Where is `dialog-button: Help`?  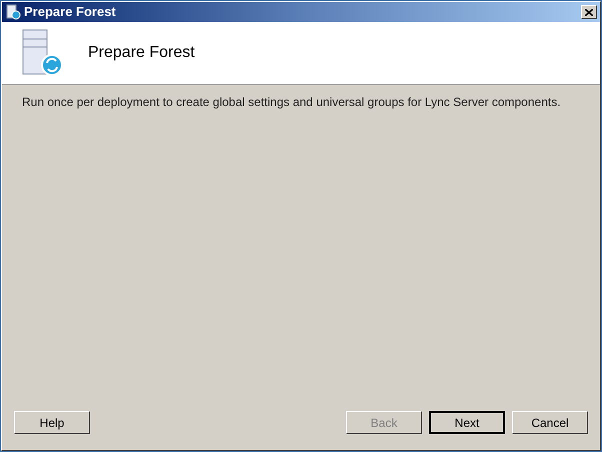
dialog-button: Help is located at coordinates (52, 422).